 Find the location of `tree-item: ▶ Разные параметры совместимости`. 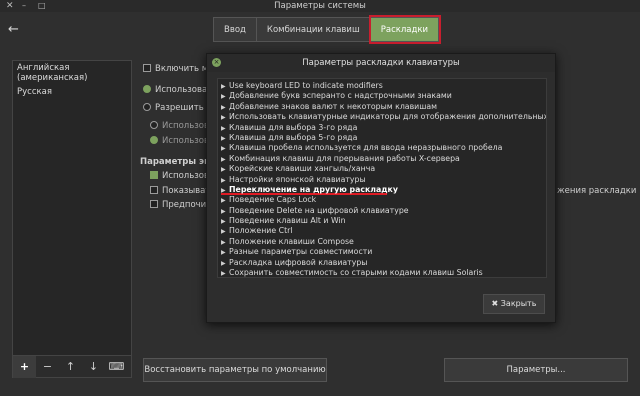

tree-item: ▶ Разные параметры совместимости is located at coordinates (383, 252).